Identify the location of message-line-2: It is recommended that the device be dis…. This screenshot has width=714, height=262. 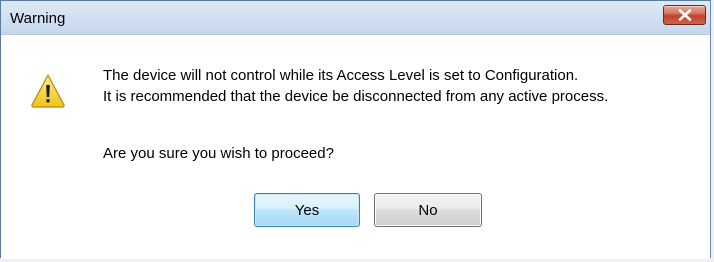
(356, 96).